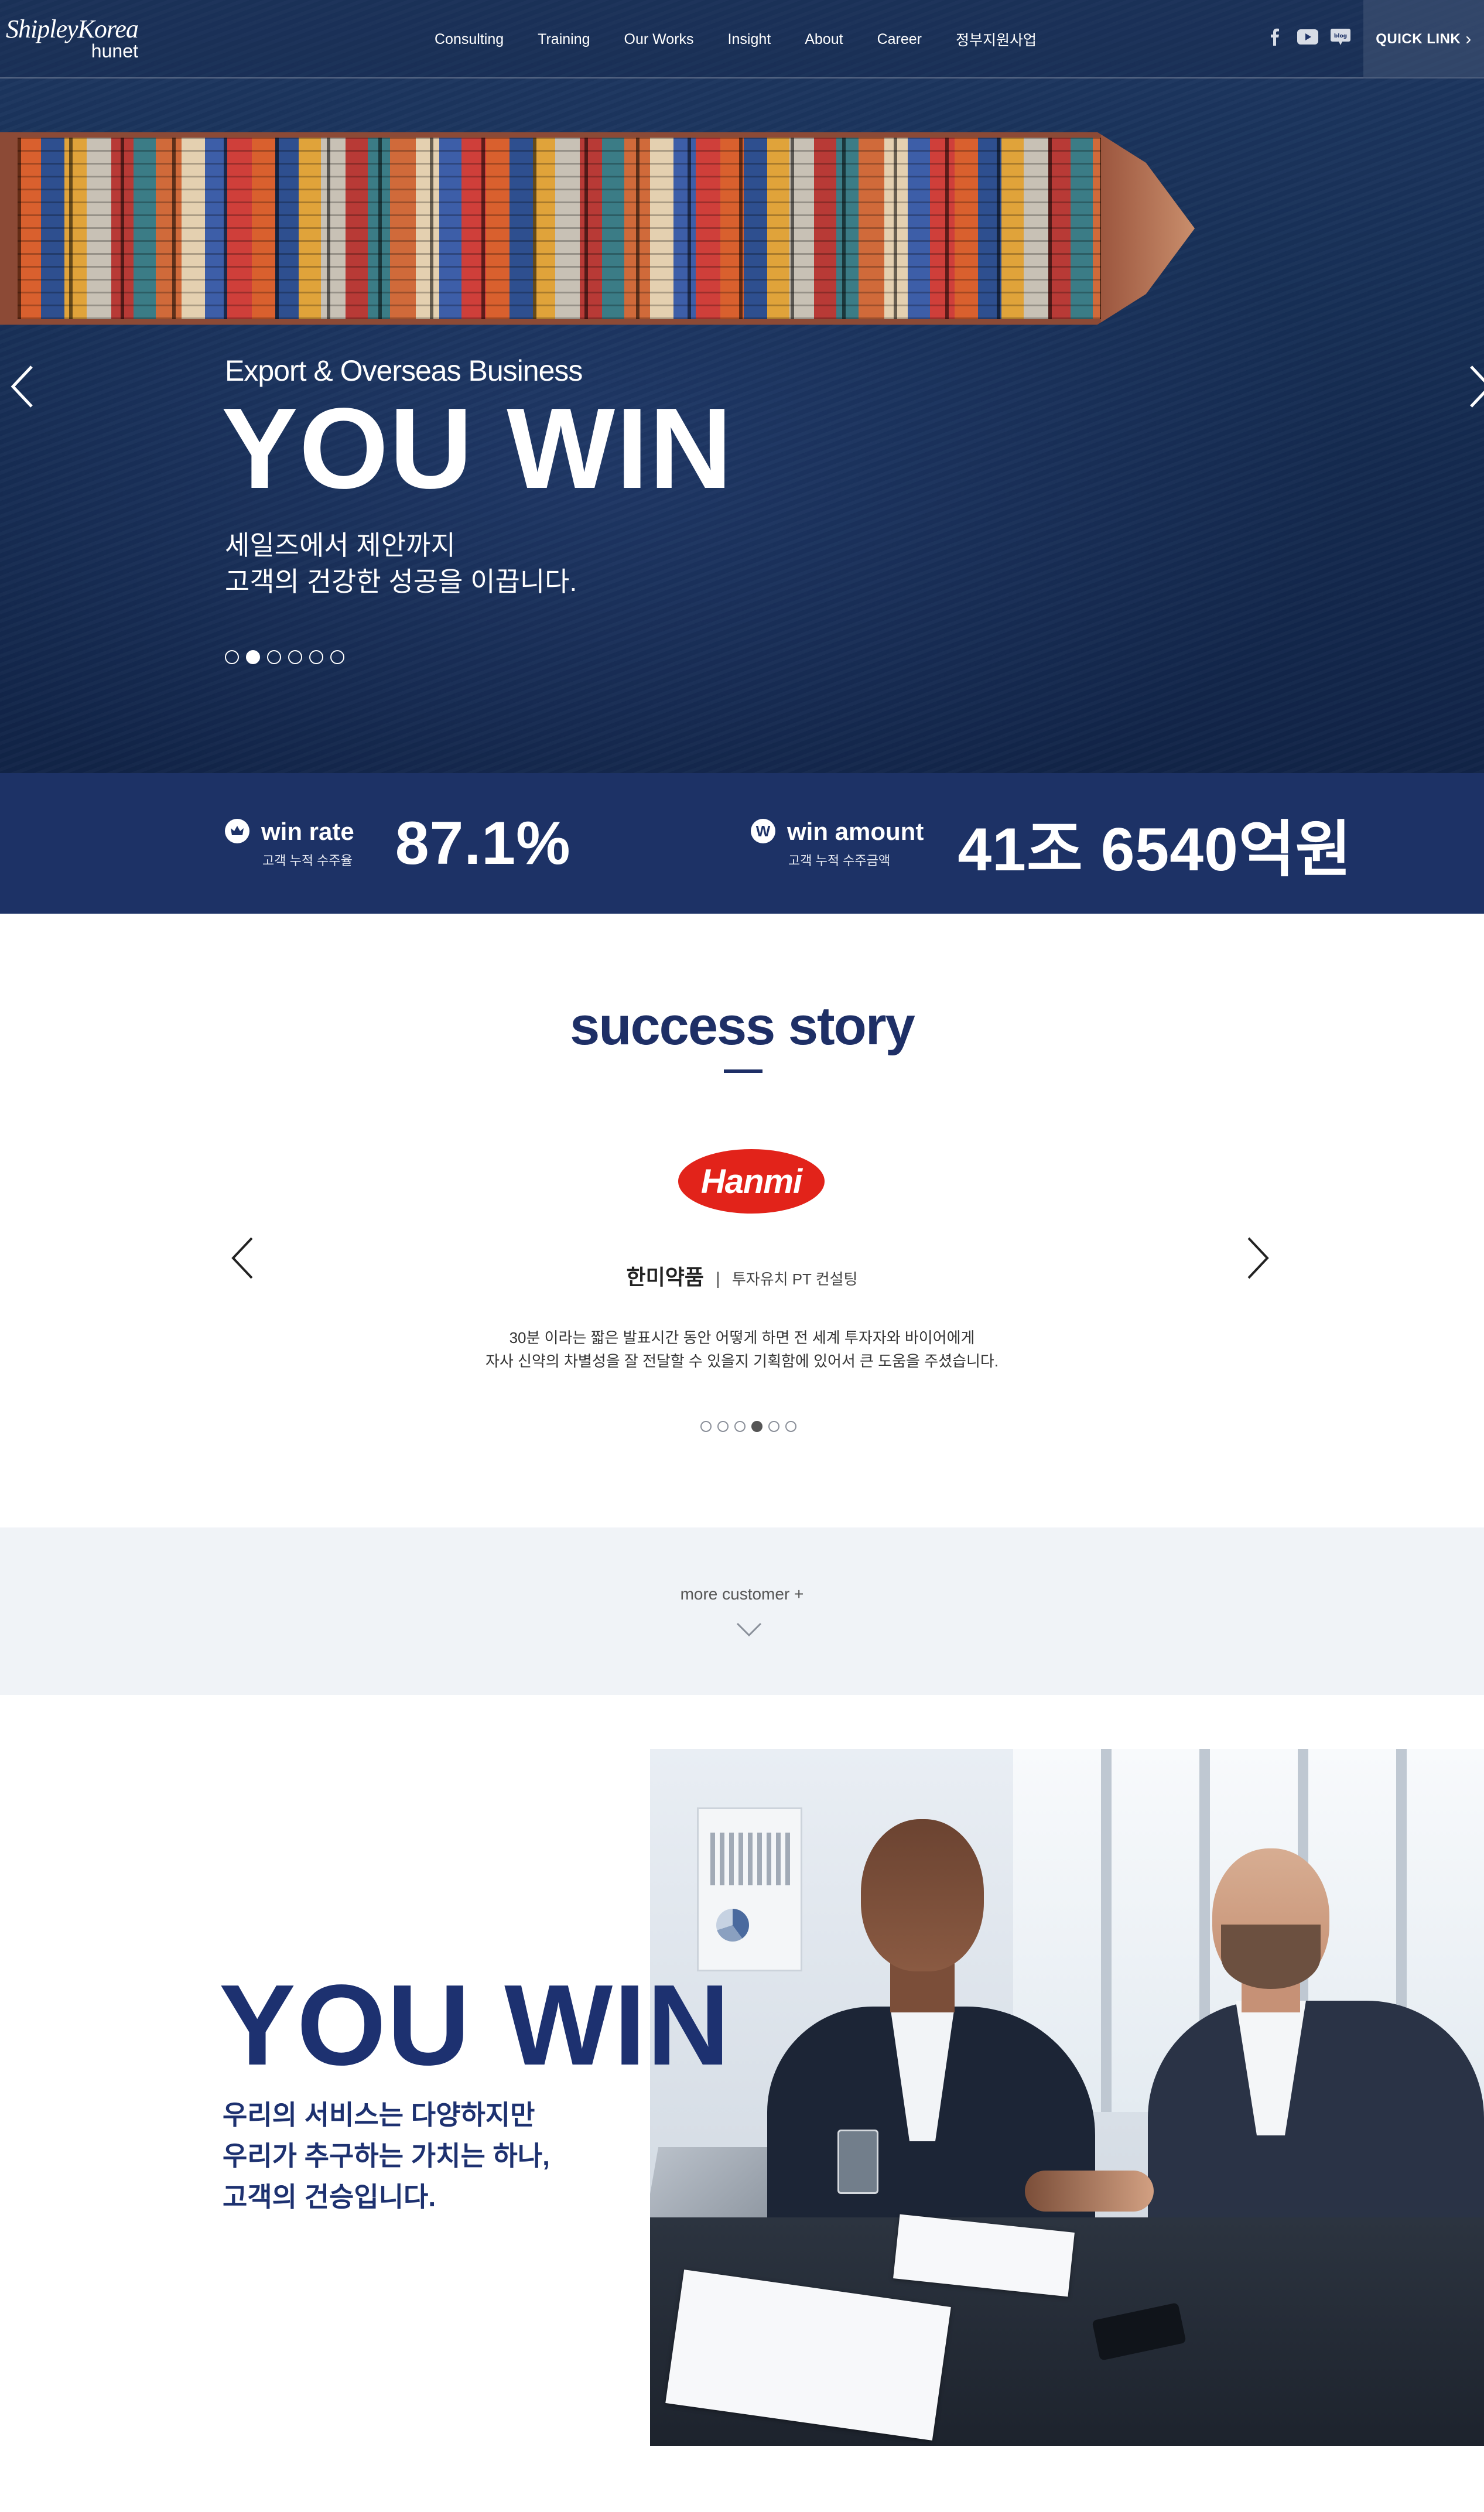 The image size is (1484, 2512). I want to click on water-glass, so click(857, 2162).